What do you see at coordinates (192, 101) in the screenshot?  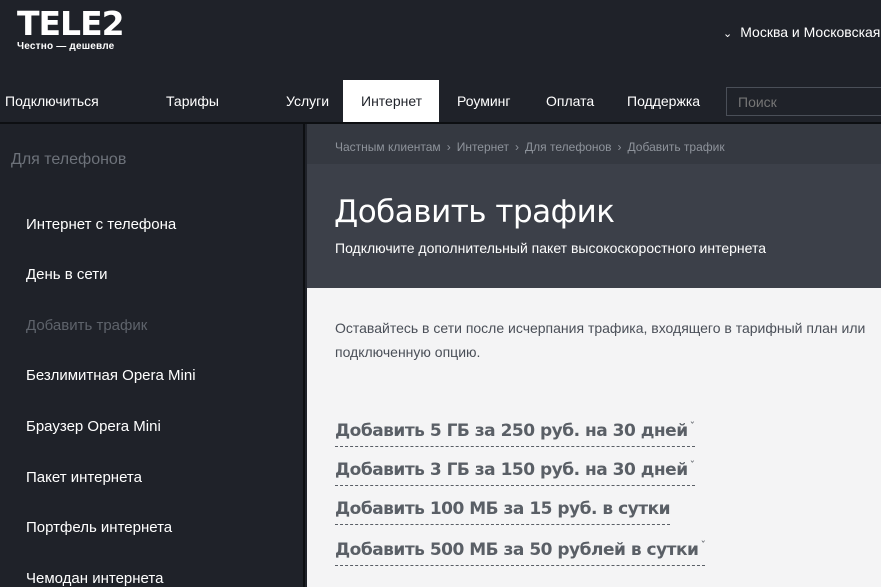 I see `nav-item-tariffs: Тарифы` at bounding box center [192, 101].